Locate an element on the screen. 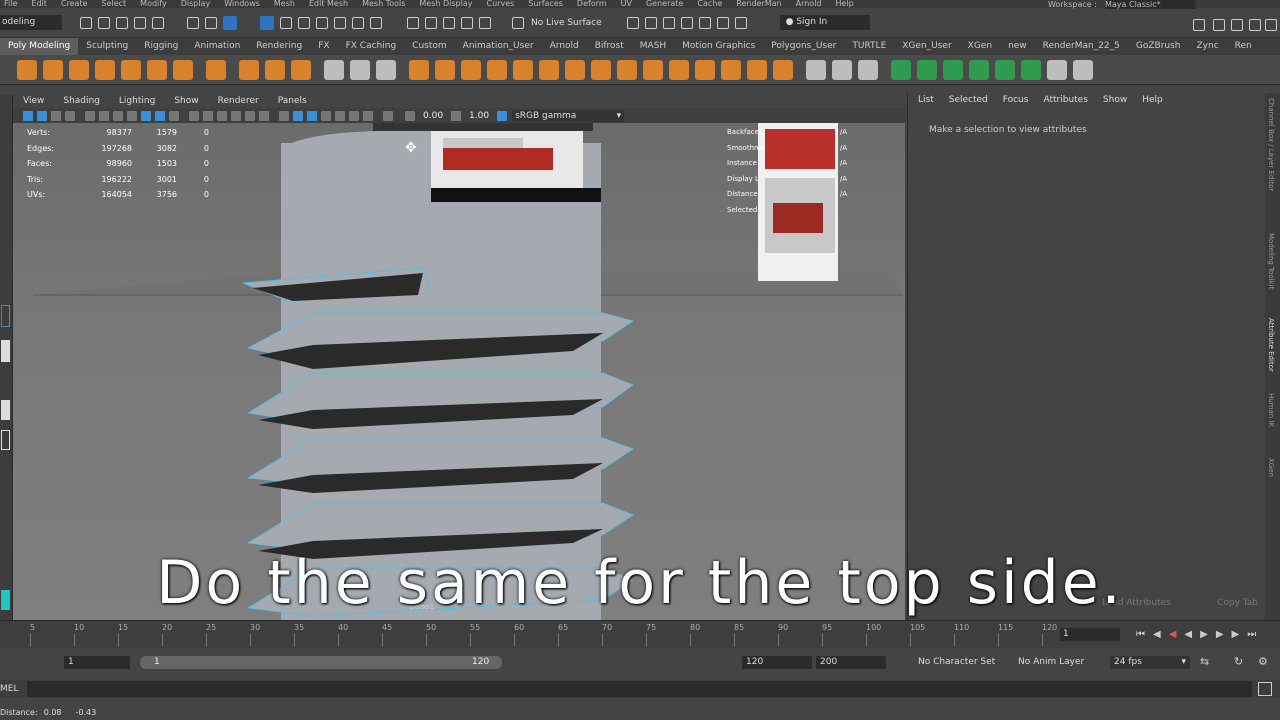  shadows-icon is located at coordinates (264, 115).